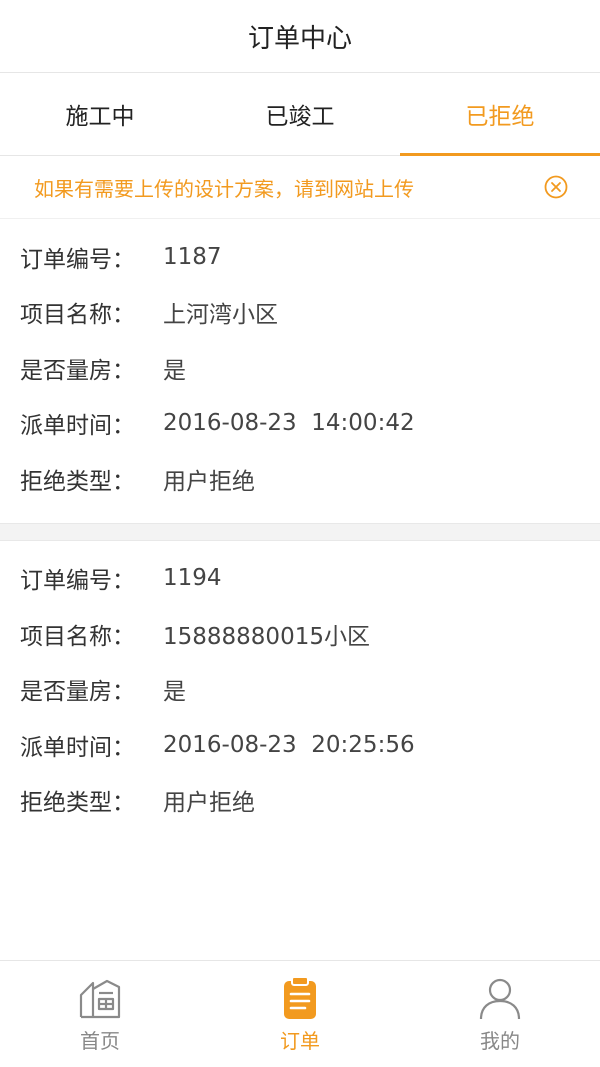 The height and width of the screenshot is (1067, 600). I want to click on tab-rejected: 已拒绝, so click(500, 114).